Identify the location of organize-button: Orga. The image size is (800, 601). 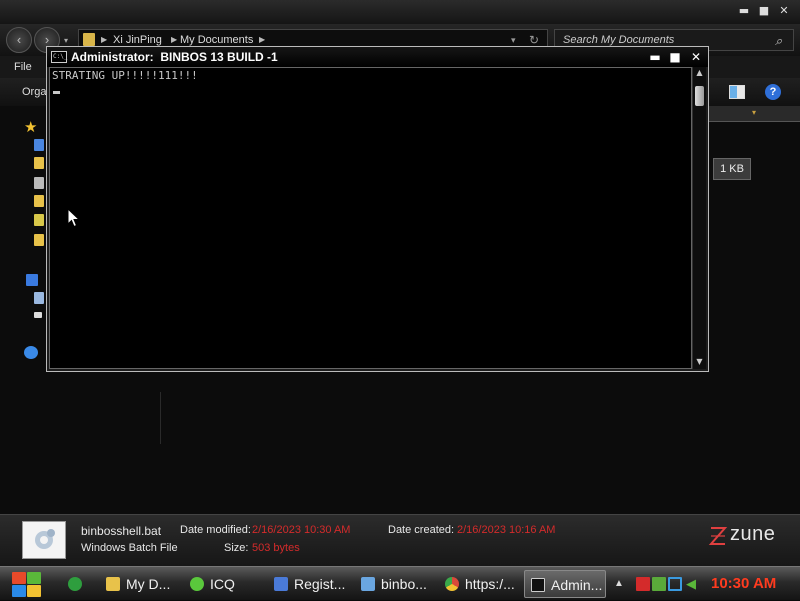
(34, 92).